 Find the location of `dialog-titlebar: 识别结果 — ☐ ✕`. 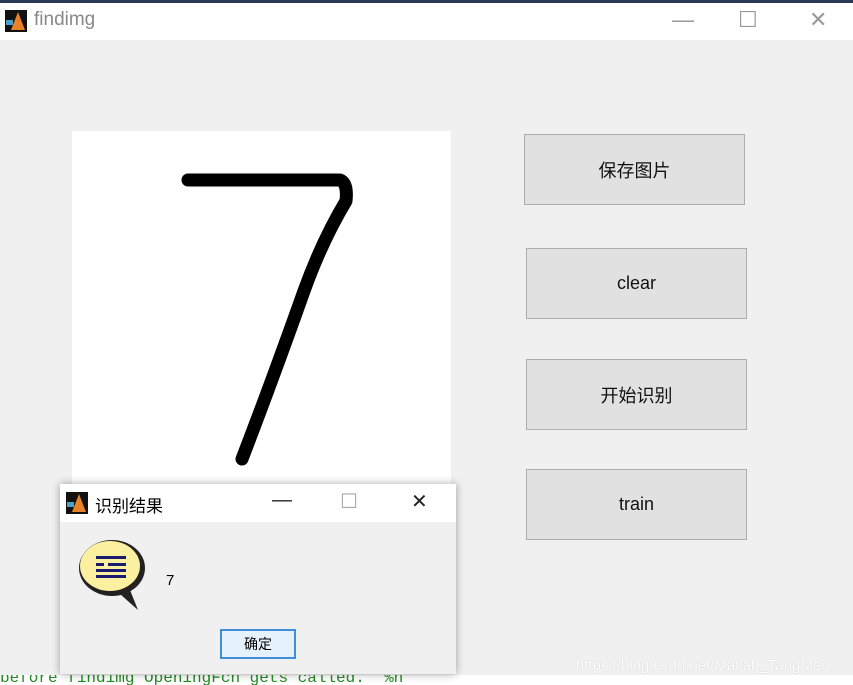

dialog-titlebar: 识别结果 — ☐ ✕ is located at coordinates (258, 503).